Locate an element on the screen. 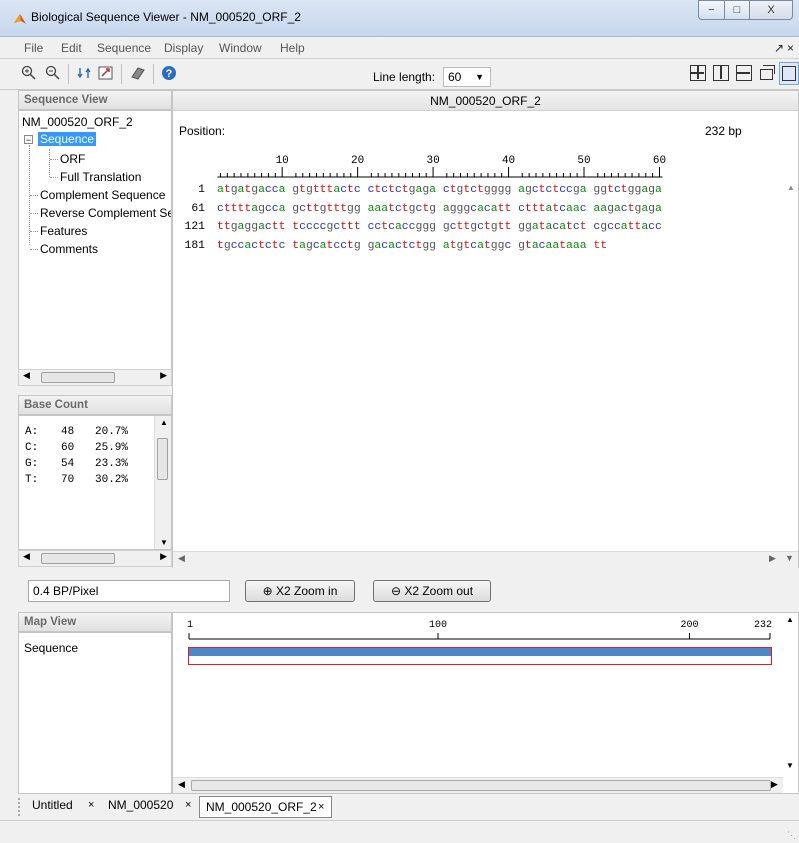 This screenshot has width=799, height=843. menu-display: Display is located at coordinates (183, 48).